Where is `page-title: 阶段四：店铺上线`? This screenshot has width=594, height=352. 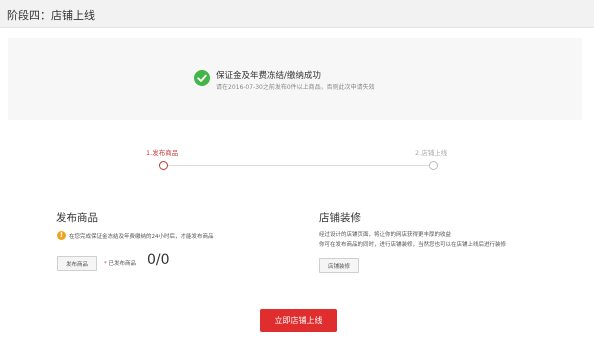
page-title: 阶段四：店铺上线 is located at coordinates (51, 15).